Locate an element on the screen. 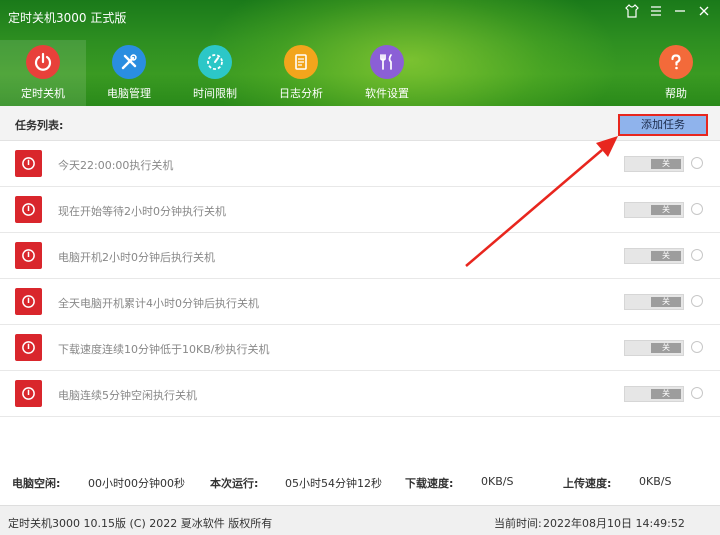  task-description: 下载速度连续10分钟低于10KB/秒执行关机 is located at coordinates (164, 349).